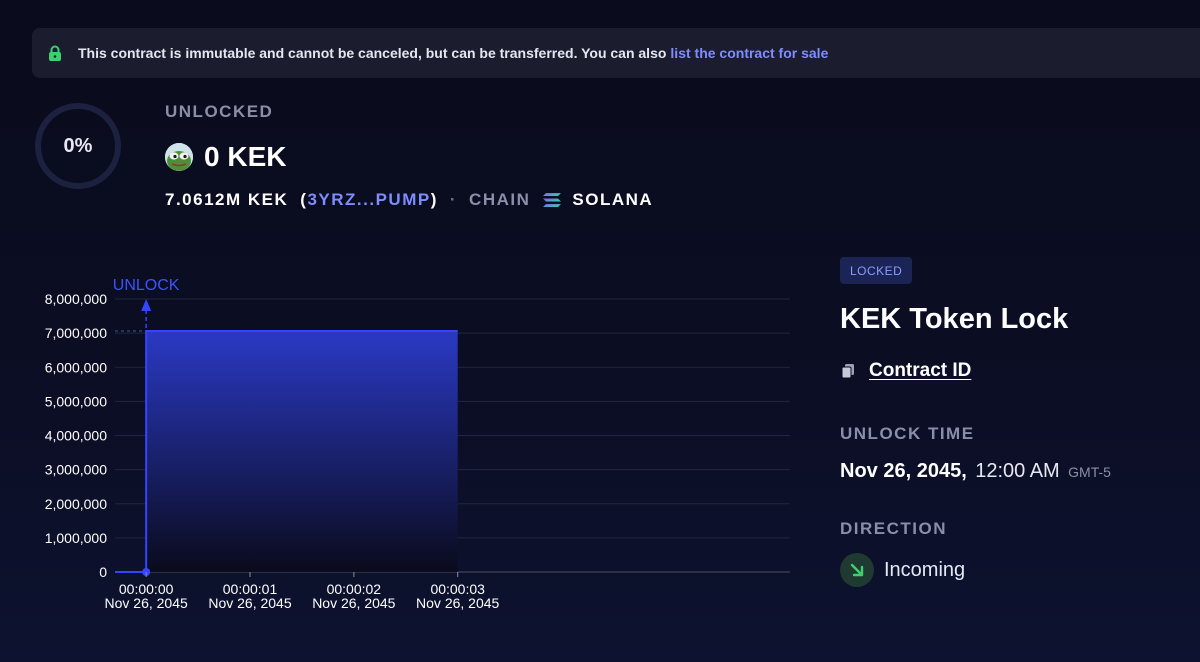  Describe the element at coordinates (848, 371) in the screenshot. I see `copy-icon` at that location.